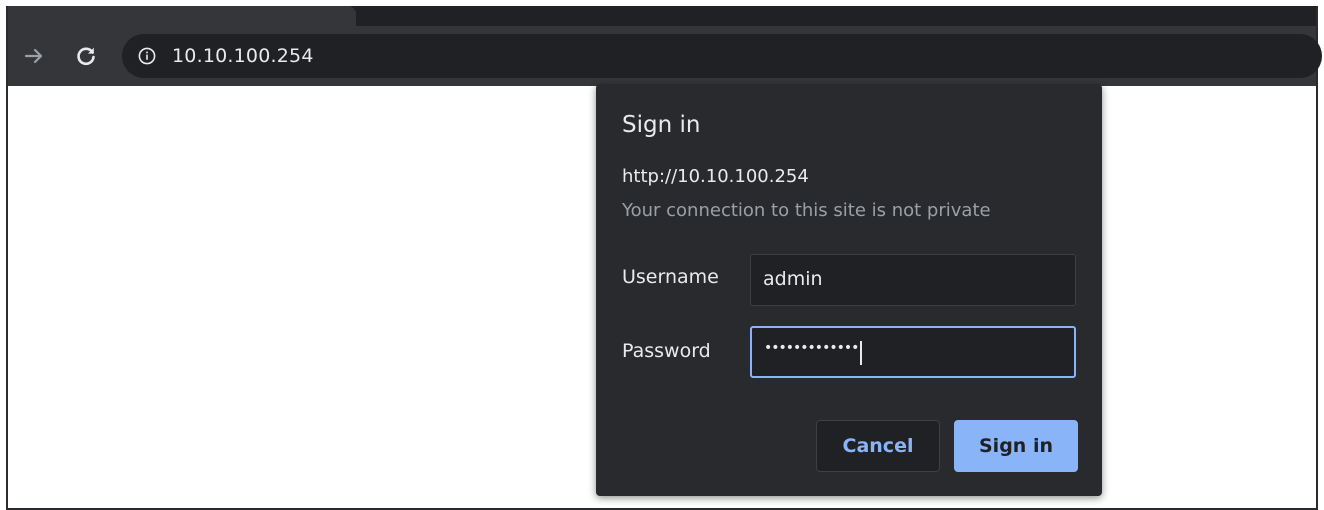  What do you see at coordinates (670, 277) in the screenshot?
I see `username-label: Username` at bounding box center [670, 277].